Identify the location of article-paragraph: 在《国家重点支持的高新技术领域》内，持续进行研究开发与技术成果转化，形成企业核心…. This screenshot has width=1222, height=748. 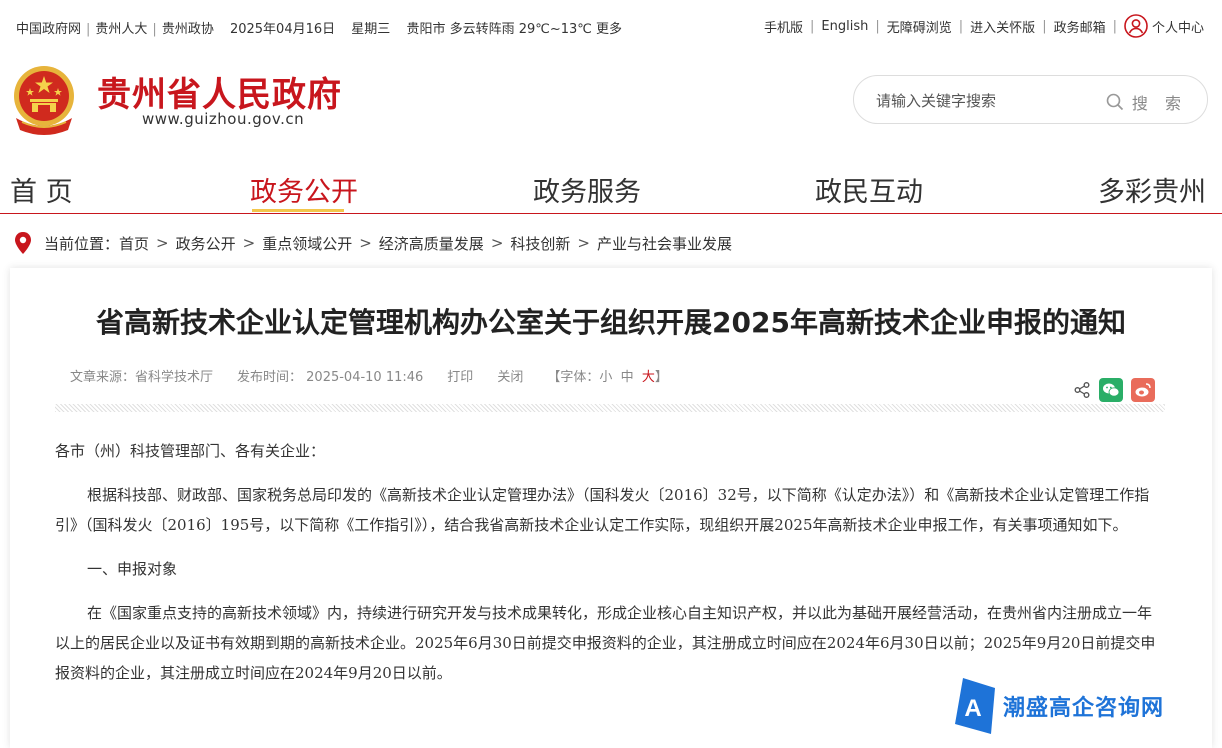
(605, 643).